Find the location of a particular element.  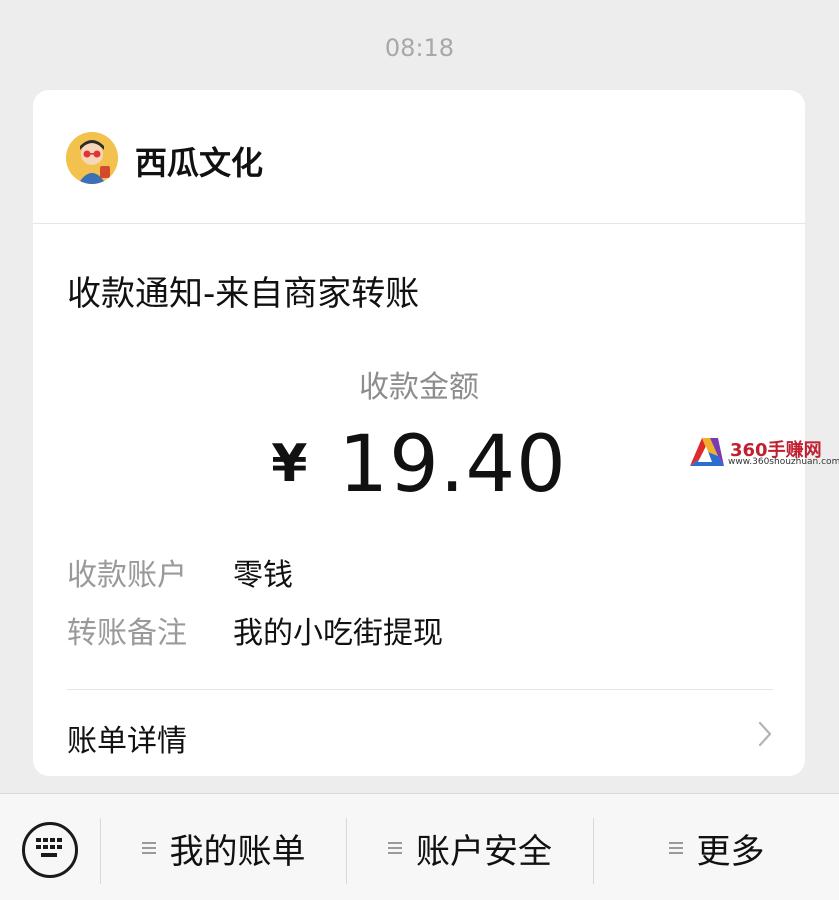

menu-item-account-security: 账户安全 is located at coordinates (470, 848).